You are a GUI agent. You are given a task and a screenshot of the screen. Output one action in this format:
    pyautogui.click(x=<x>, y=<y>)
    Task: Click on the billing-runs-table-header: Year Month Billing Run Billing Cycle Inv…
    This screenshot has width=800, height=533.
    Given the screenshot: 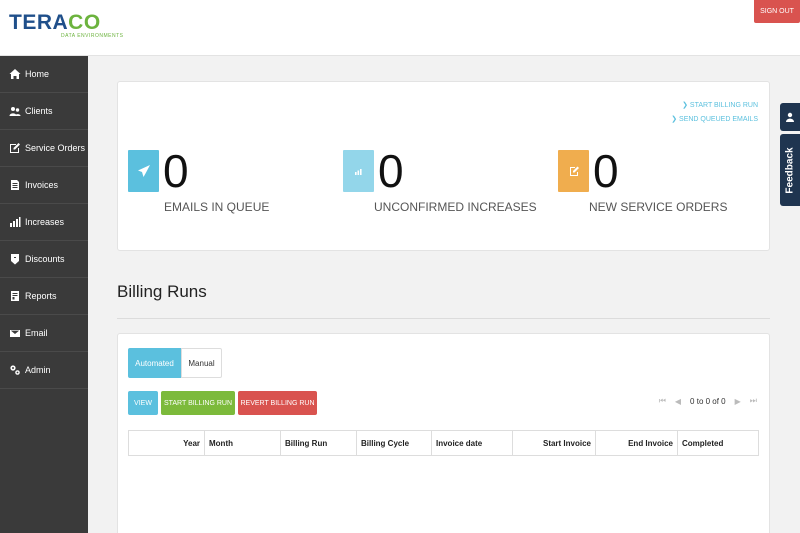 What is the action you would take?
    pyautogui.click(x=443, y=443)
    